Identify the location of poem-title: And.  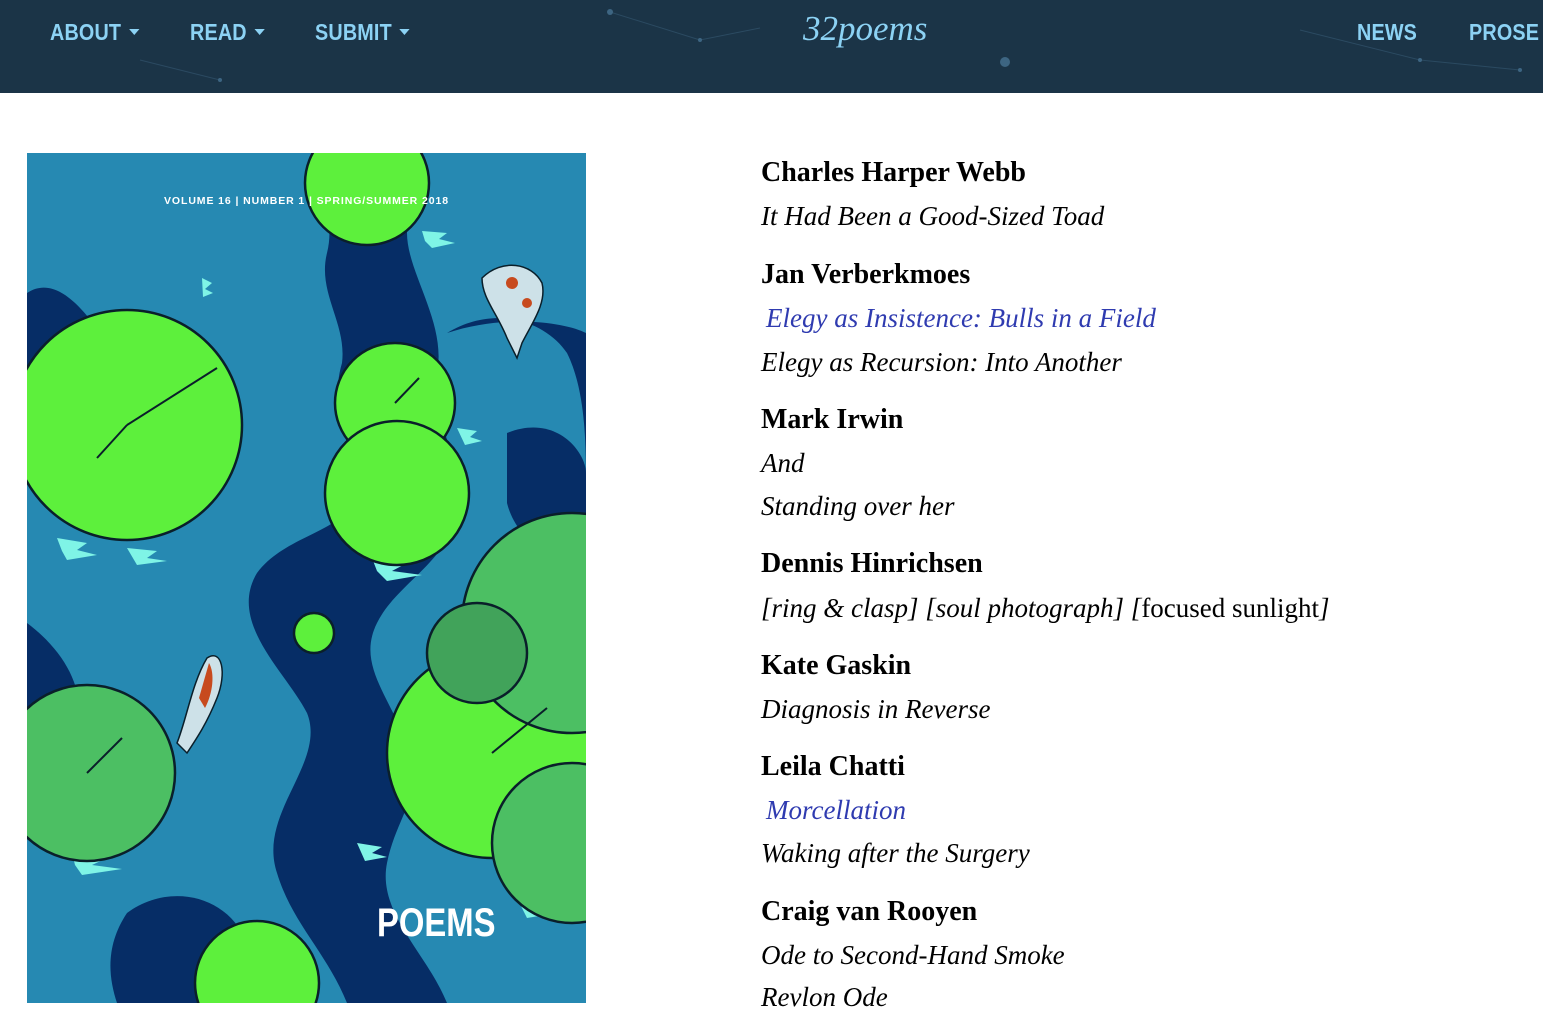
(783, 463).